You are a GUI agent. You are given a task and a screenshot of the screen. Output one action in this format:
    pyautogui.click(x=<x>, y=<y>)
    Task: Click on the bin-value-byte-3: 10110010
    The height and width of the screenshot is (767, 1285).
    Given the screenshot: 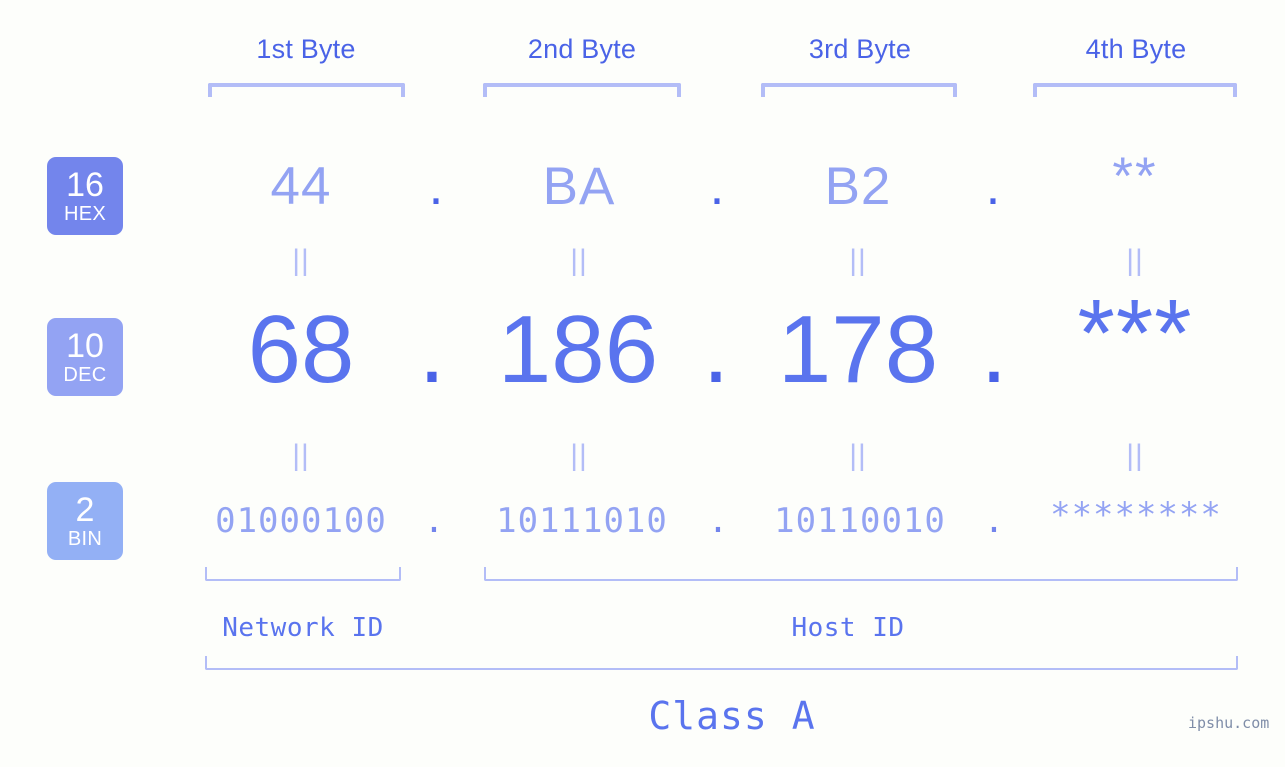 What is the action you would take?
    pyautogui.click(x=860, y=521)
    